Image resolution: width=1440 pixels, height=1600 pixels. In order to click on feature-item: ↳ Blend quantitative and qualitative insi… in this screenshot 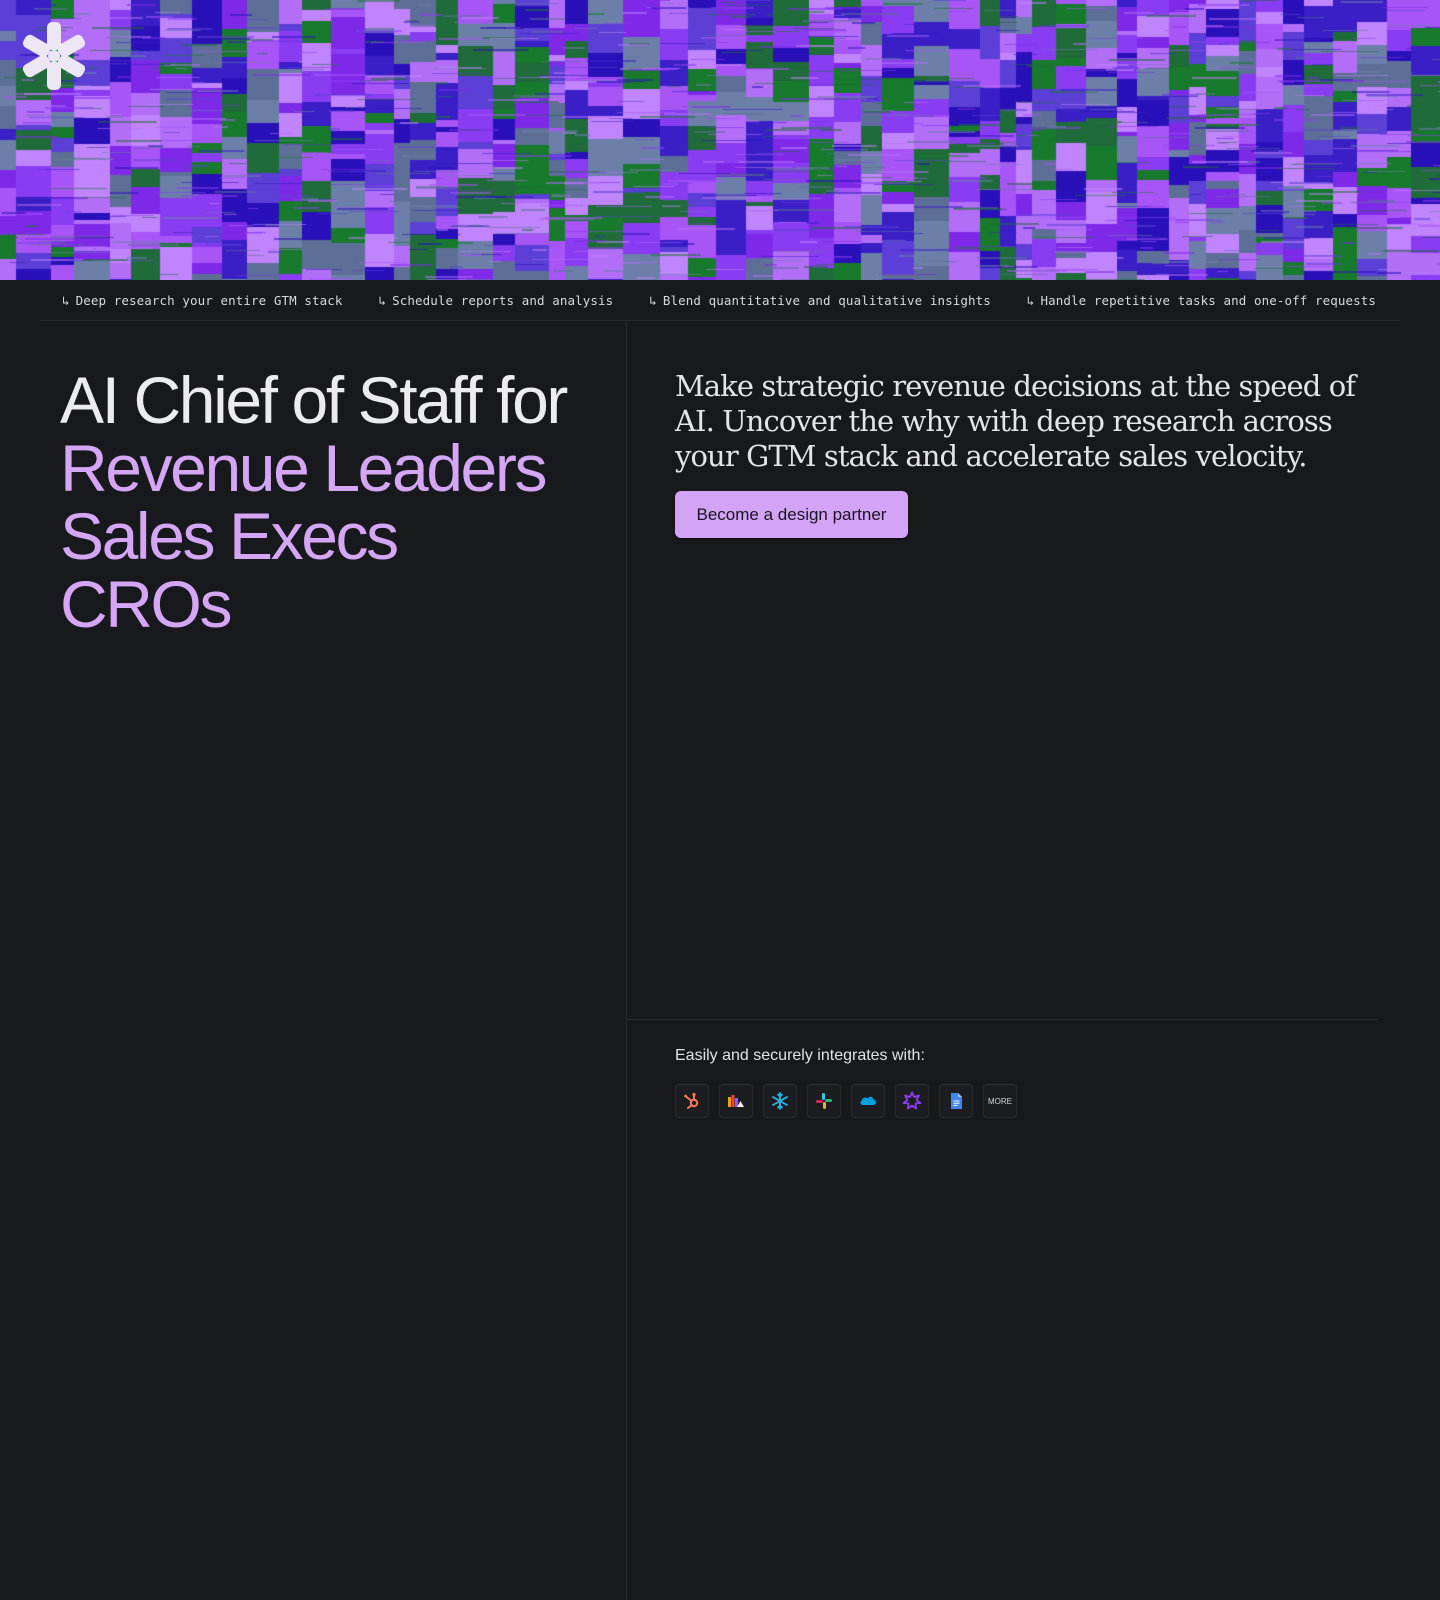, I will do `click(820, 300)`.